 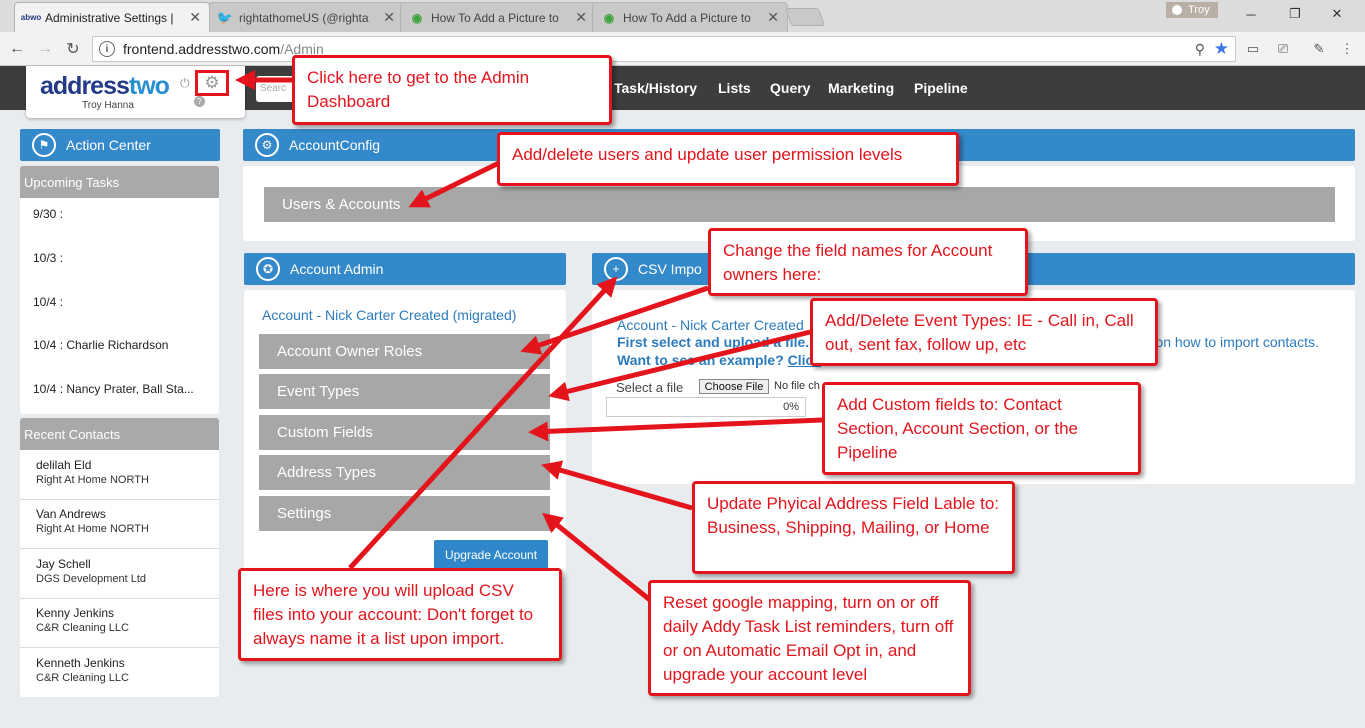 I want to click on browser-tab-admin: abwo Administrative Settings | ✕, so click(x=112, y=17).